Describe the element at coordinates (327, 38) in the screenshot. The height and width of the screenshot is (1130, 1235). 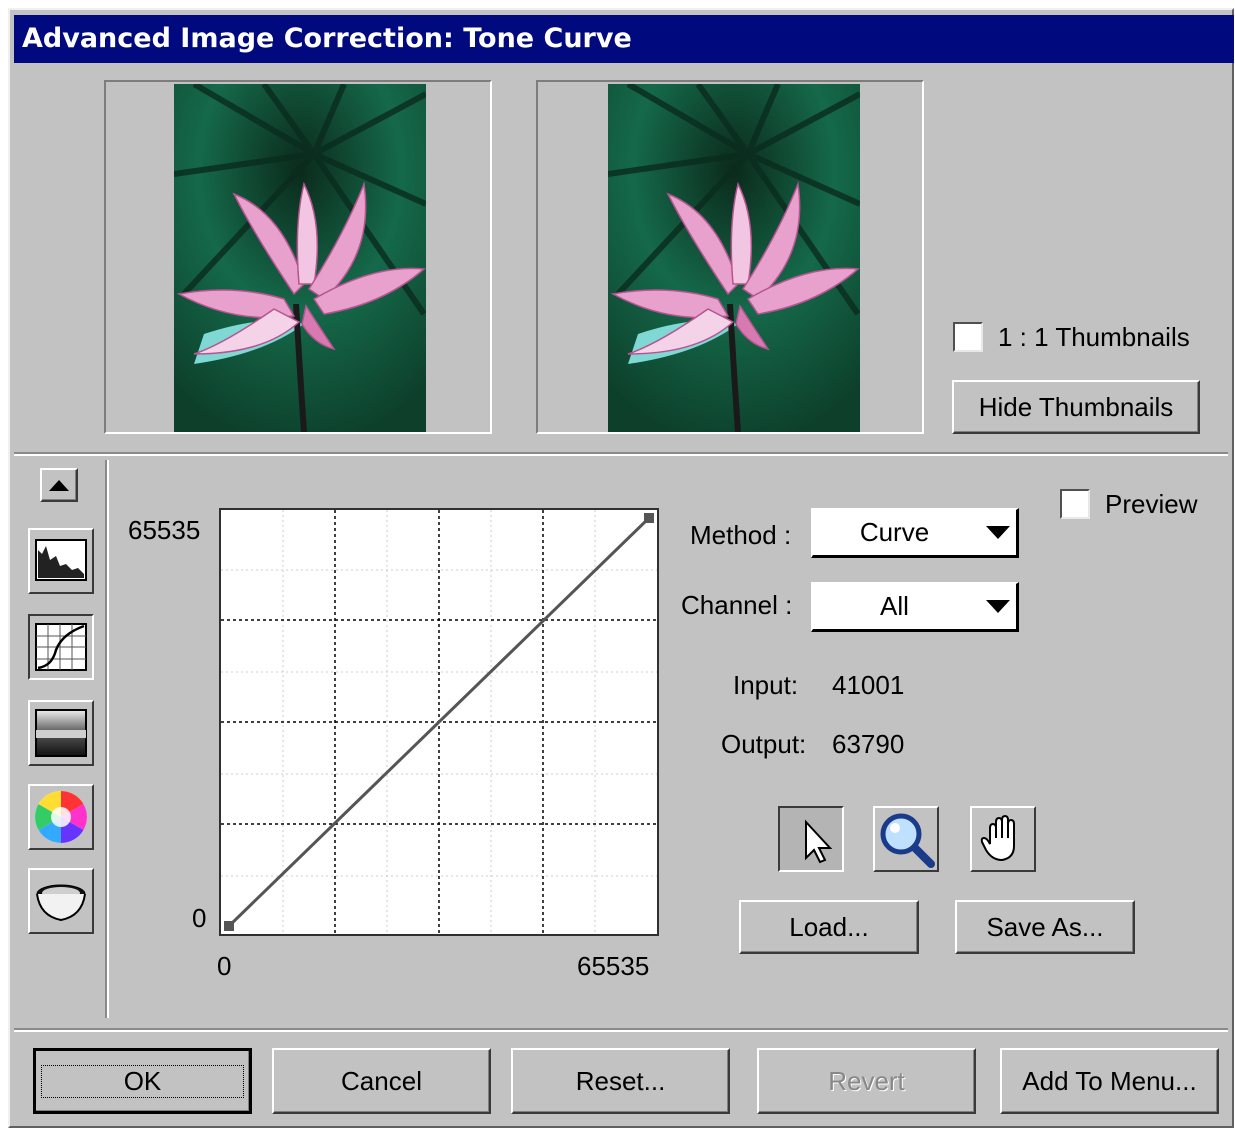
I see `window-title: Advanced Image Correction: Tone Curve` at that location.